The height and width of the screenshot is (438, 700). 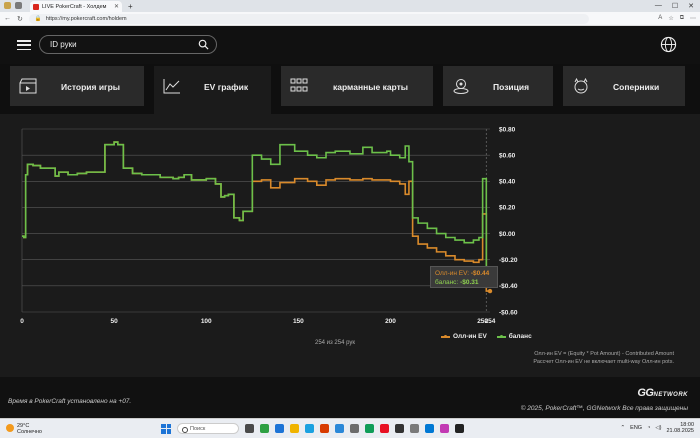 What do you see at coordinates (670, 395) in the screenshot?
I see `logo-network: NETWORK` at bounding box center [670, 395].